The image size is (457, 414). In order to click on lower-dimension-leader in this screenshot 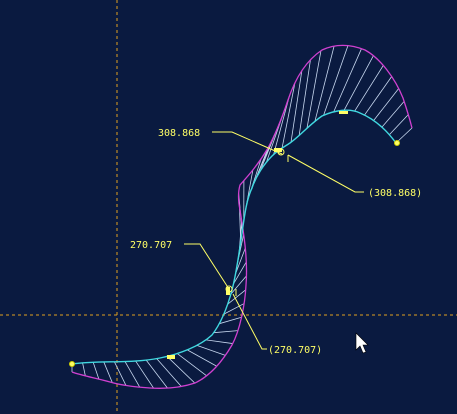, I will do `click(207, 266)`.